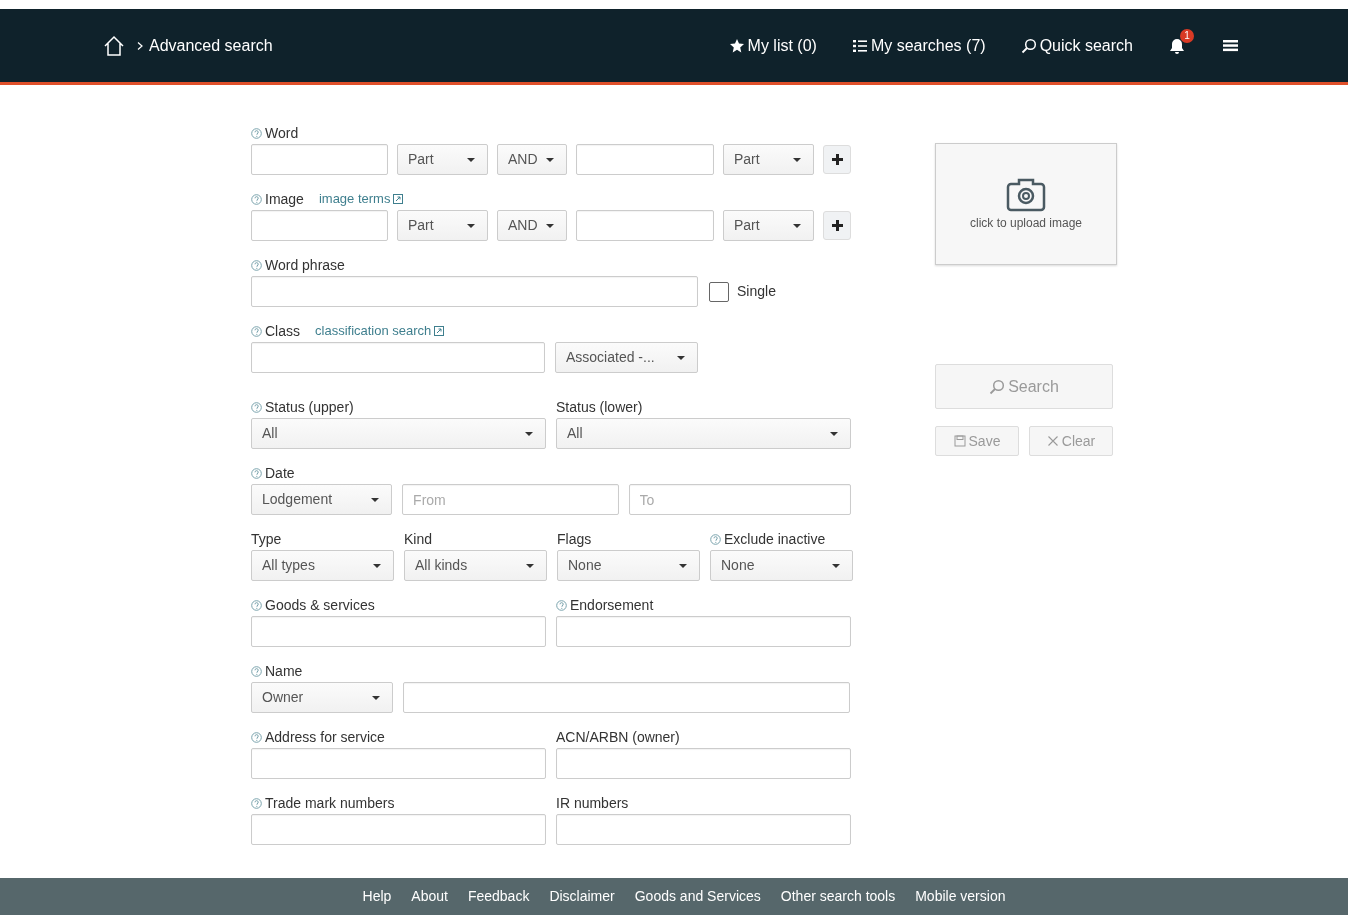 The height and width of the screenshot is (915, 1348). Describe the element at coordinates (330, 803) in the screenshot. I see `field-label: Trade mark numbers` at that location.